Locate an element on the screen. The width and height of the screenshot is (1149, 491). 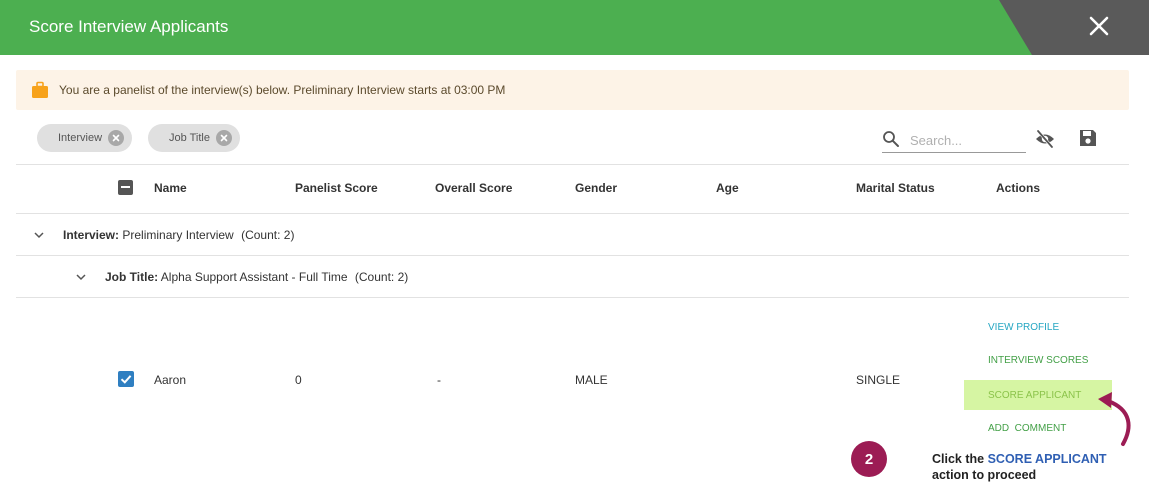
group-value: Preliminary Interview is located at coordinates (178, 235).